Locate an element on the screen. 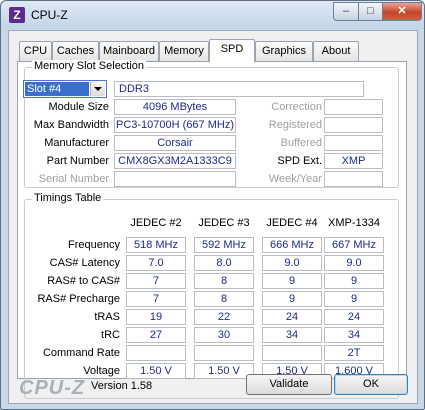  buffered-label: Buffered is located at coordinates (301, 143).